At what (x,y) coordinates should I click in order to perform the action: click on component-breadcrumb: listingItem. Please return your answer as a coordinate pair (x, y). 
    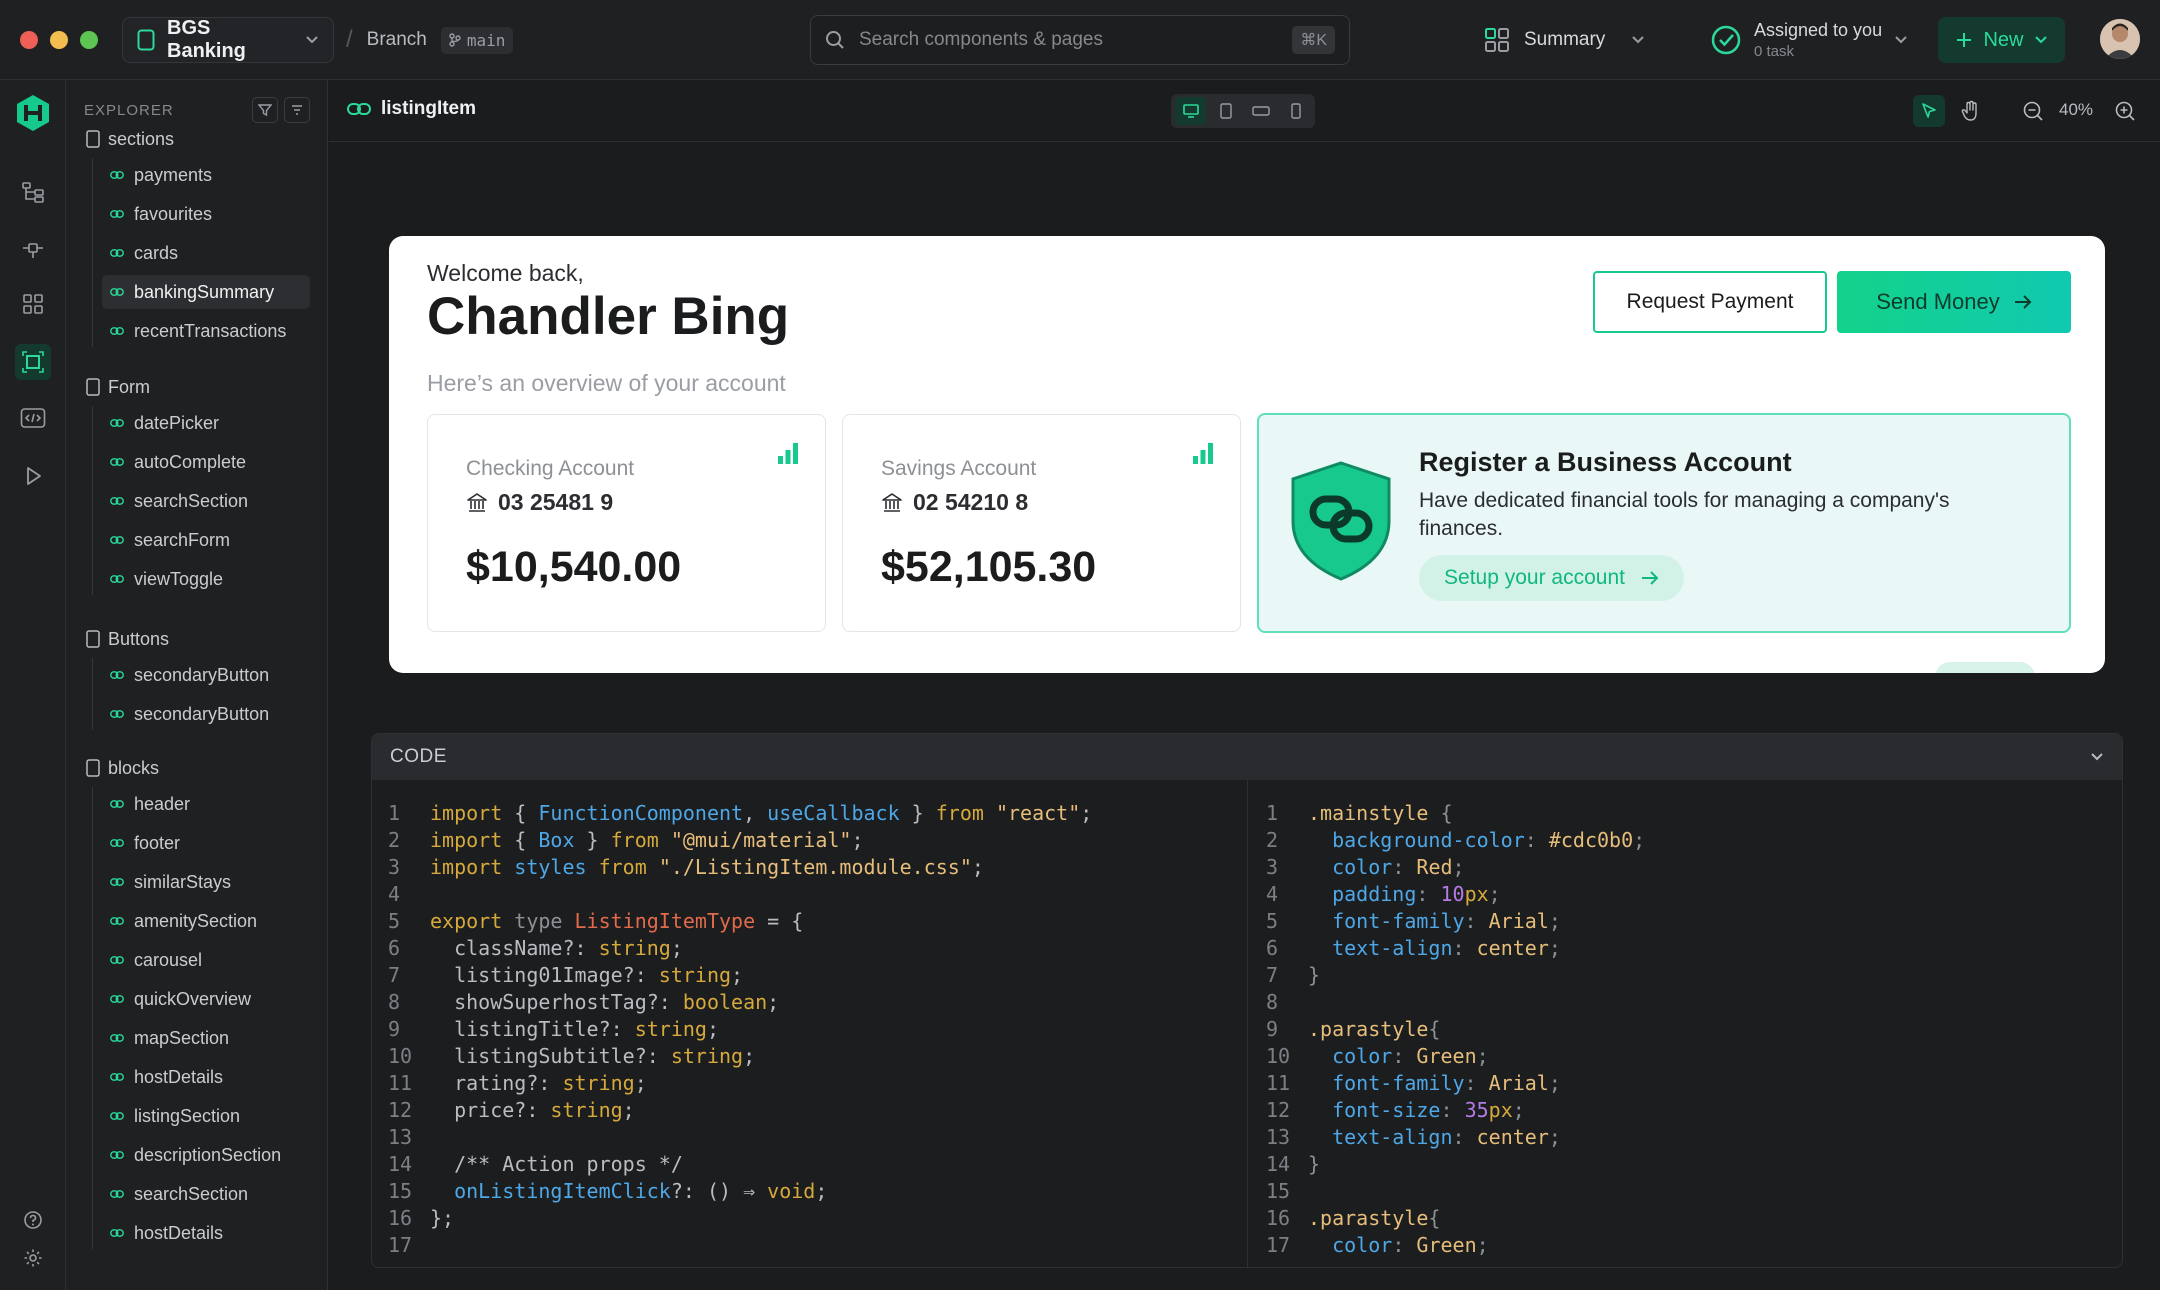
    Looking at the image, I should click on (411, 109).